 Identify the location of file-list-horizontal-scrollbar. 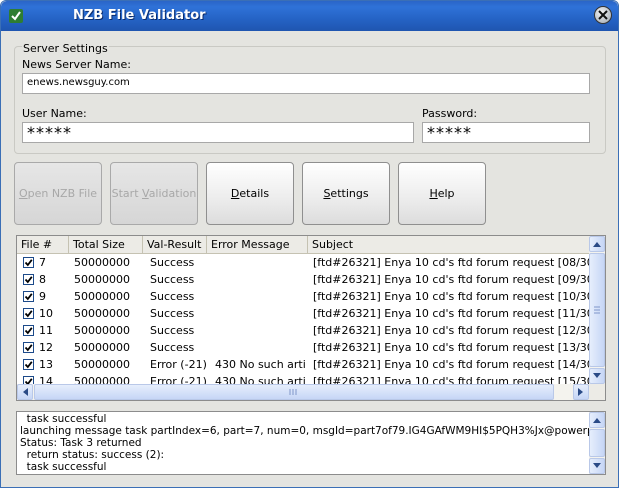
(303, 392).